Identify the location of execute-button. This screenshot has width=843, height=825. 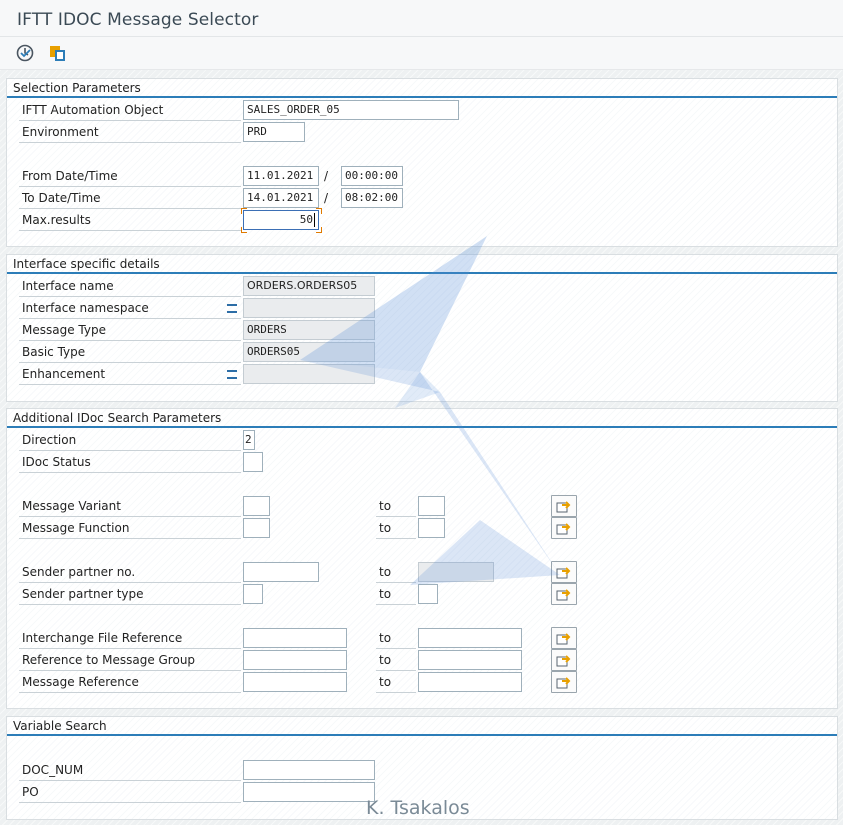
(25, 53).